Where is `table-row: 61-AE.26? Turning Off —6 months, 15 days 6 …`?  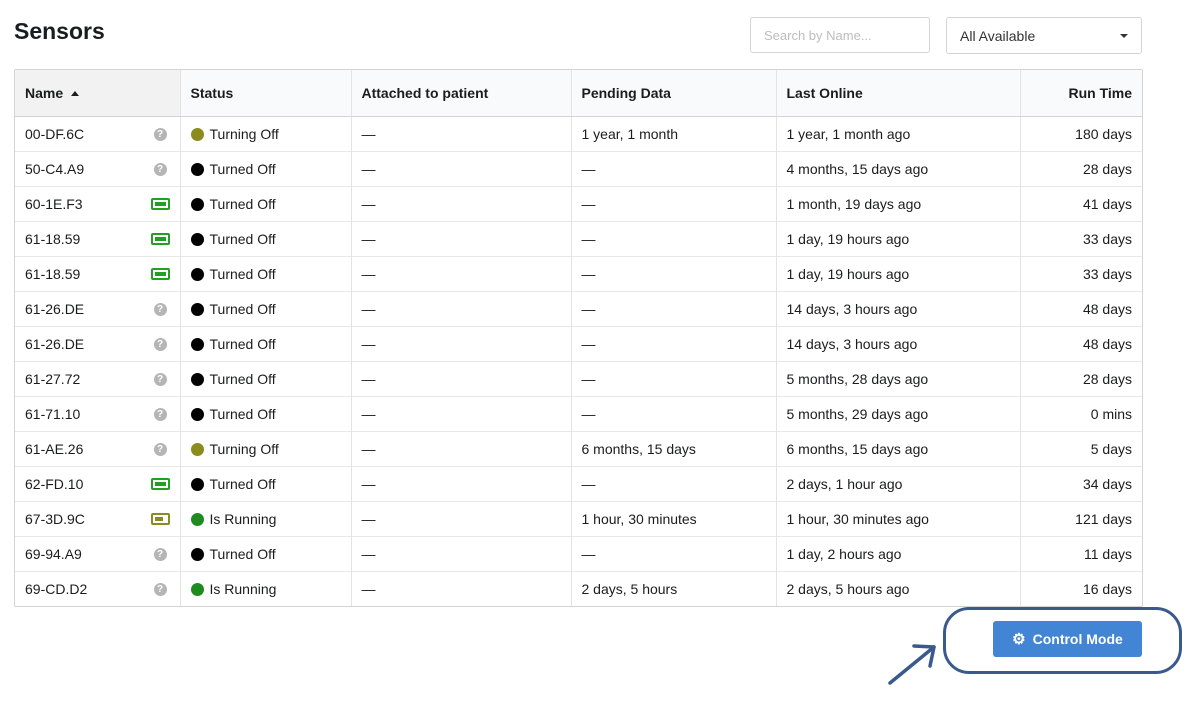 table-row: 61-AE.26? Turning Off —6 months, 15 days 6 … is located at coordinates (578, 449).